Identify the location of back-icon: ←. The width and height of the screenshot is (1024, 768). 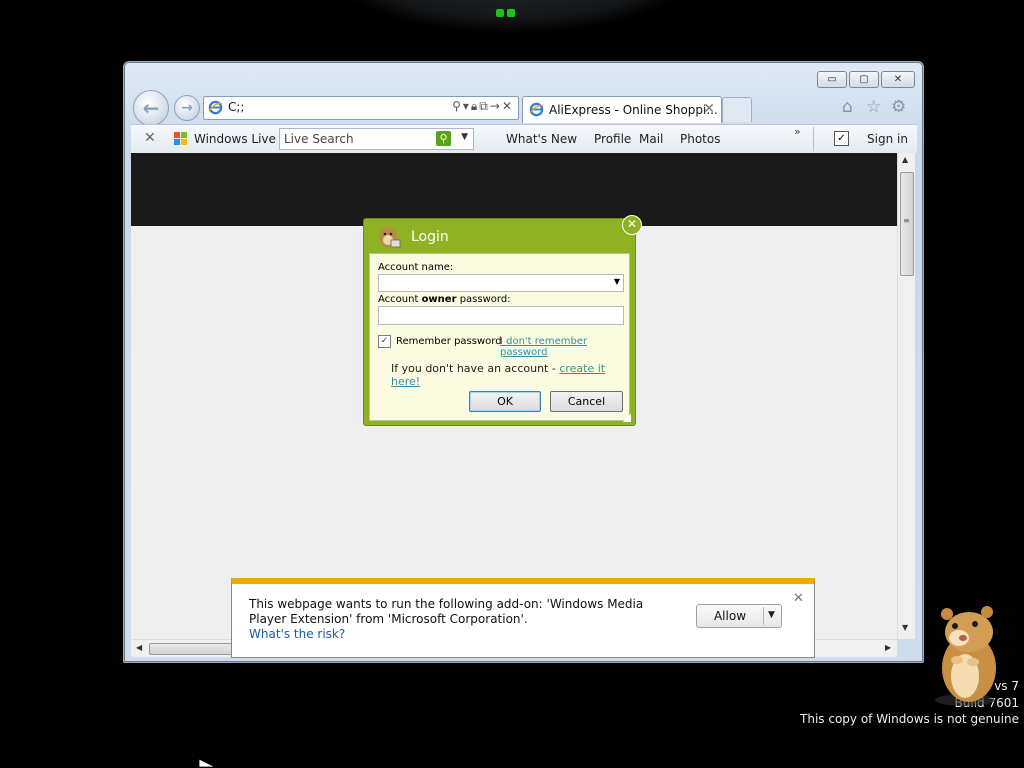
(151, 108).